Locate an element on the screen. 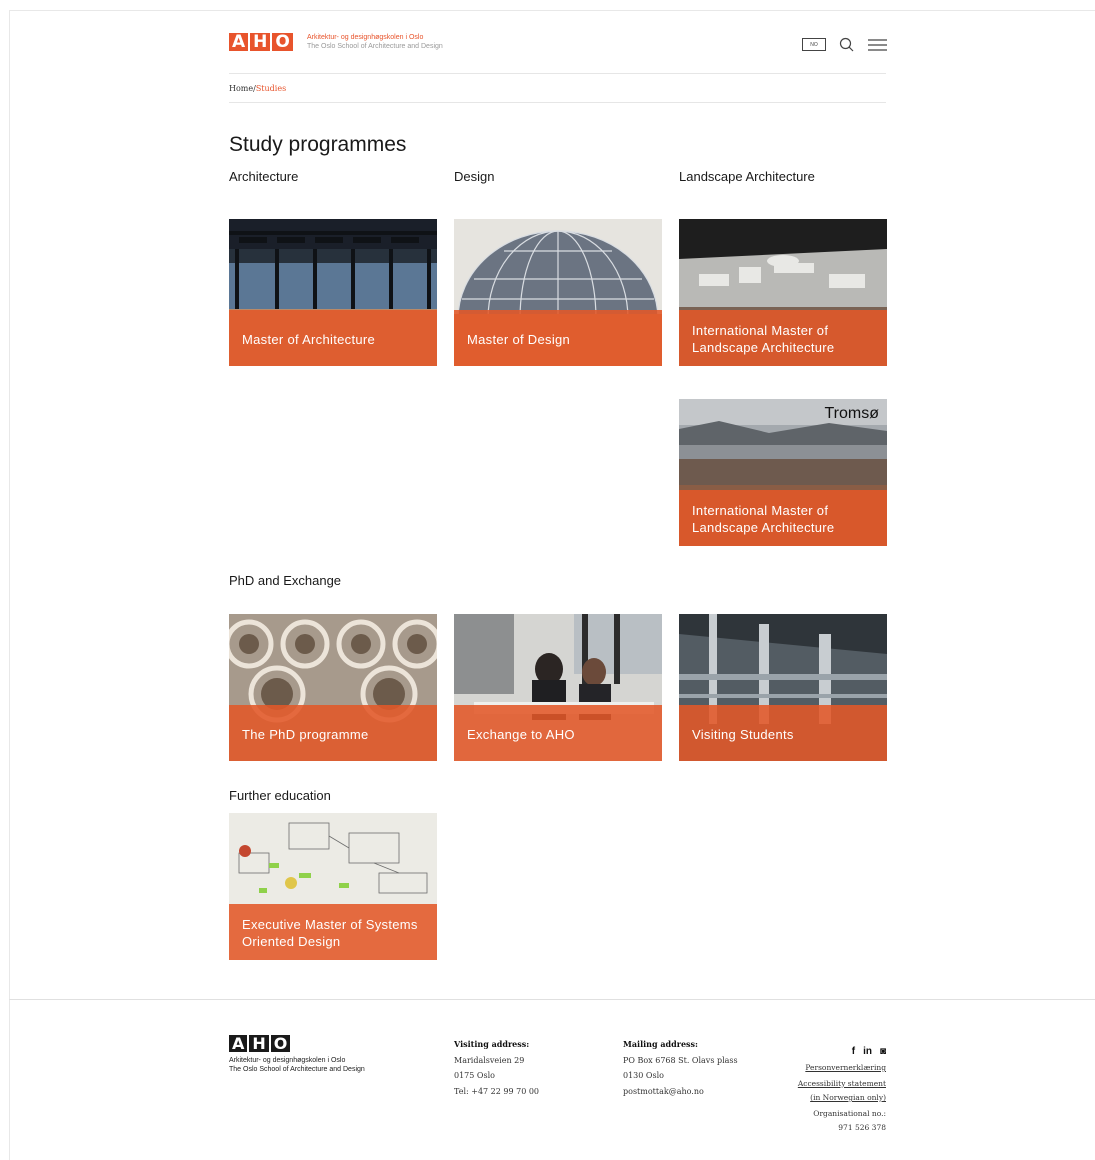 The image size is (1095, 1160). instagram-icon: ◙ is located at coordinates (883, 1052).